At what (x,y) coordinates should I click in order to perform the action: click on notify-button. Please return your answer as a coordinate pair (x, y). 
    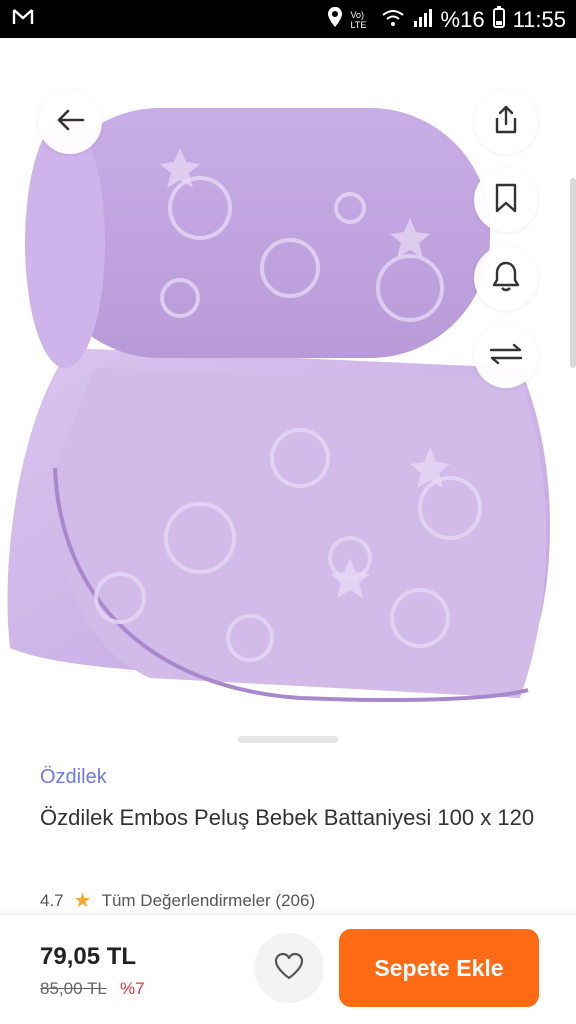
    Looking at the image, I should click on (506, 278).